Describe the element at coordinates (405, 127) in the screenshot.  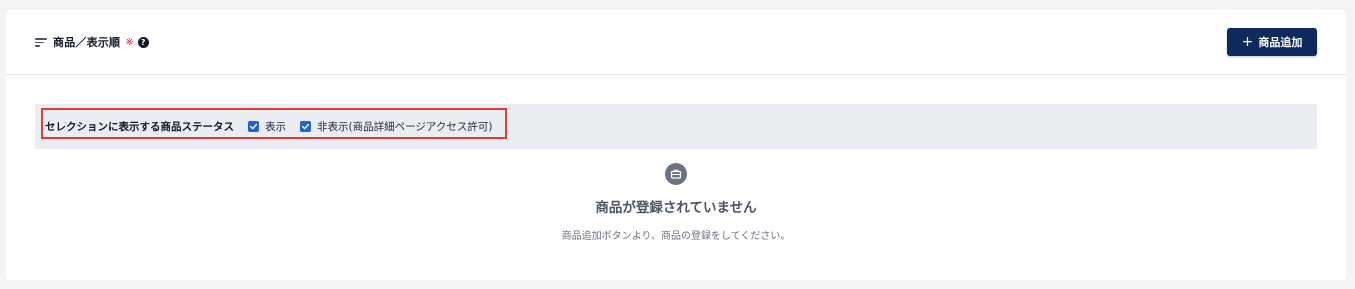
I see `status-option-label: 非表示(商品詳細ページアクセス許可)` at that location.